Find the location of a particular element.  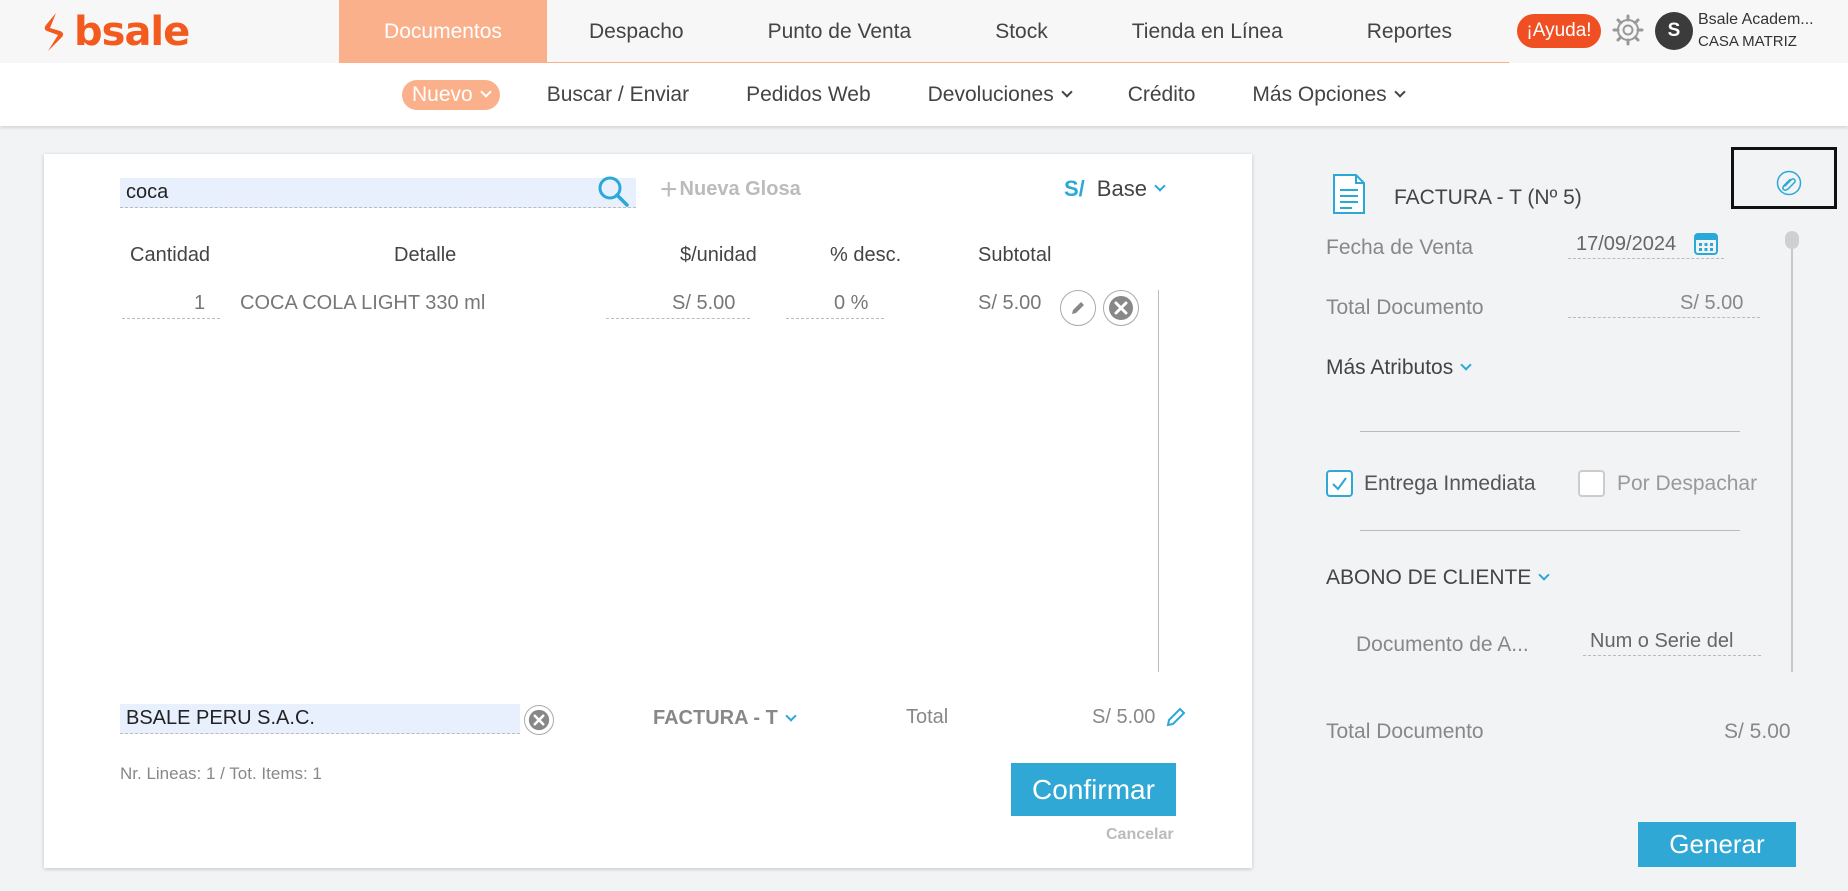

search-icon is located at coordinates (613, 191).